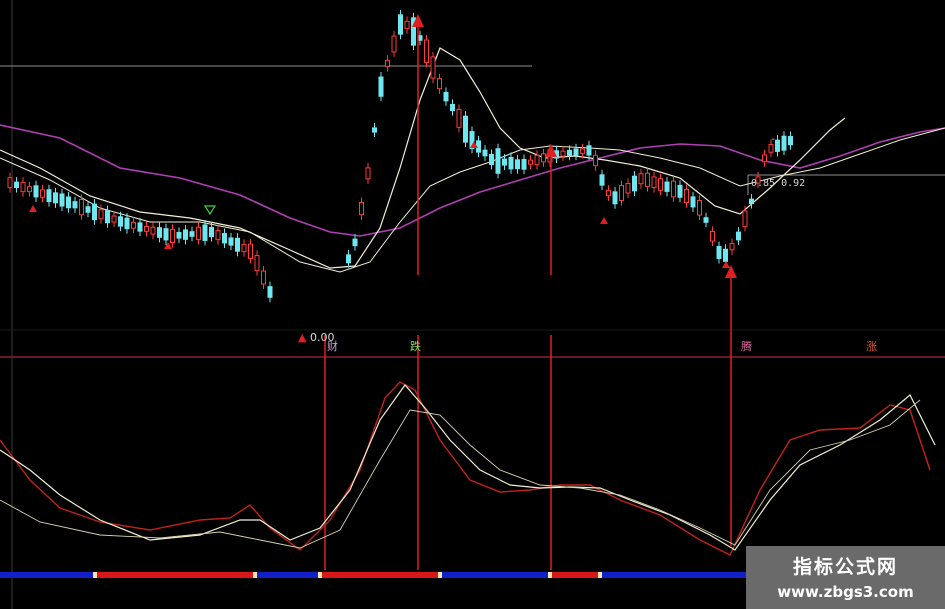 The image size is (945, 609). I want to click on indicator-label-cai: 财, so click(332, 346).